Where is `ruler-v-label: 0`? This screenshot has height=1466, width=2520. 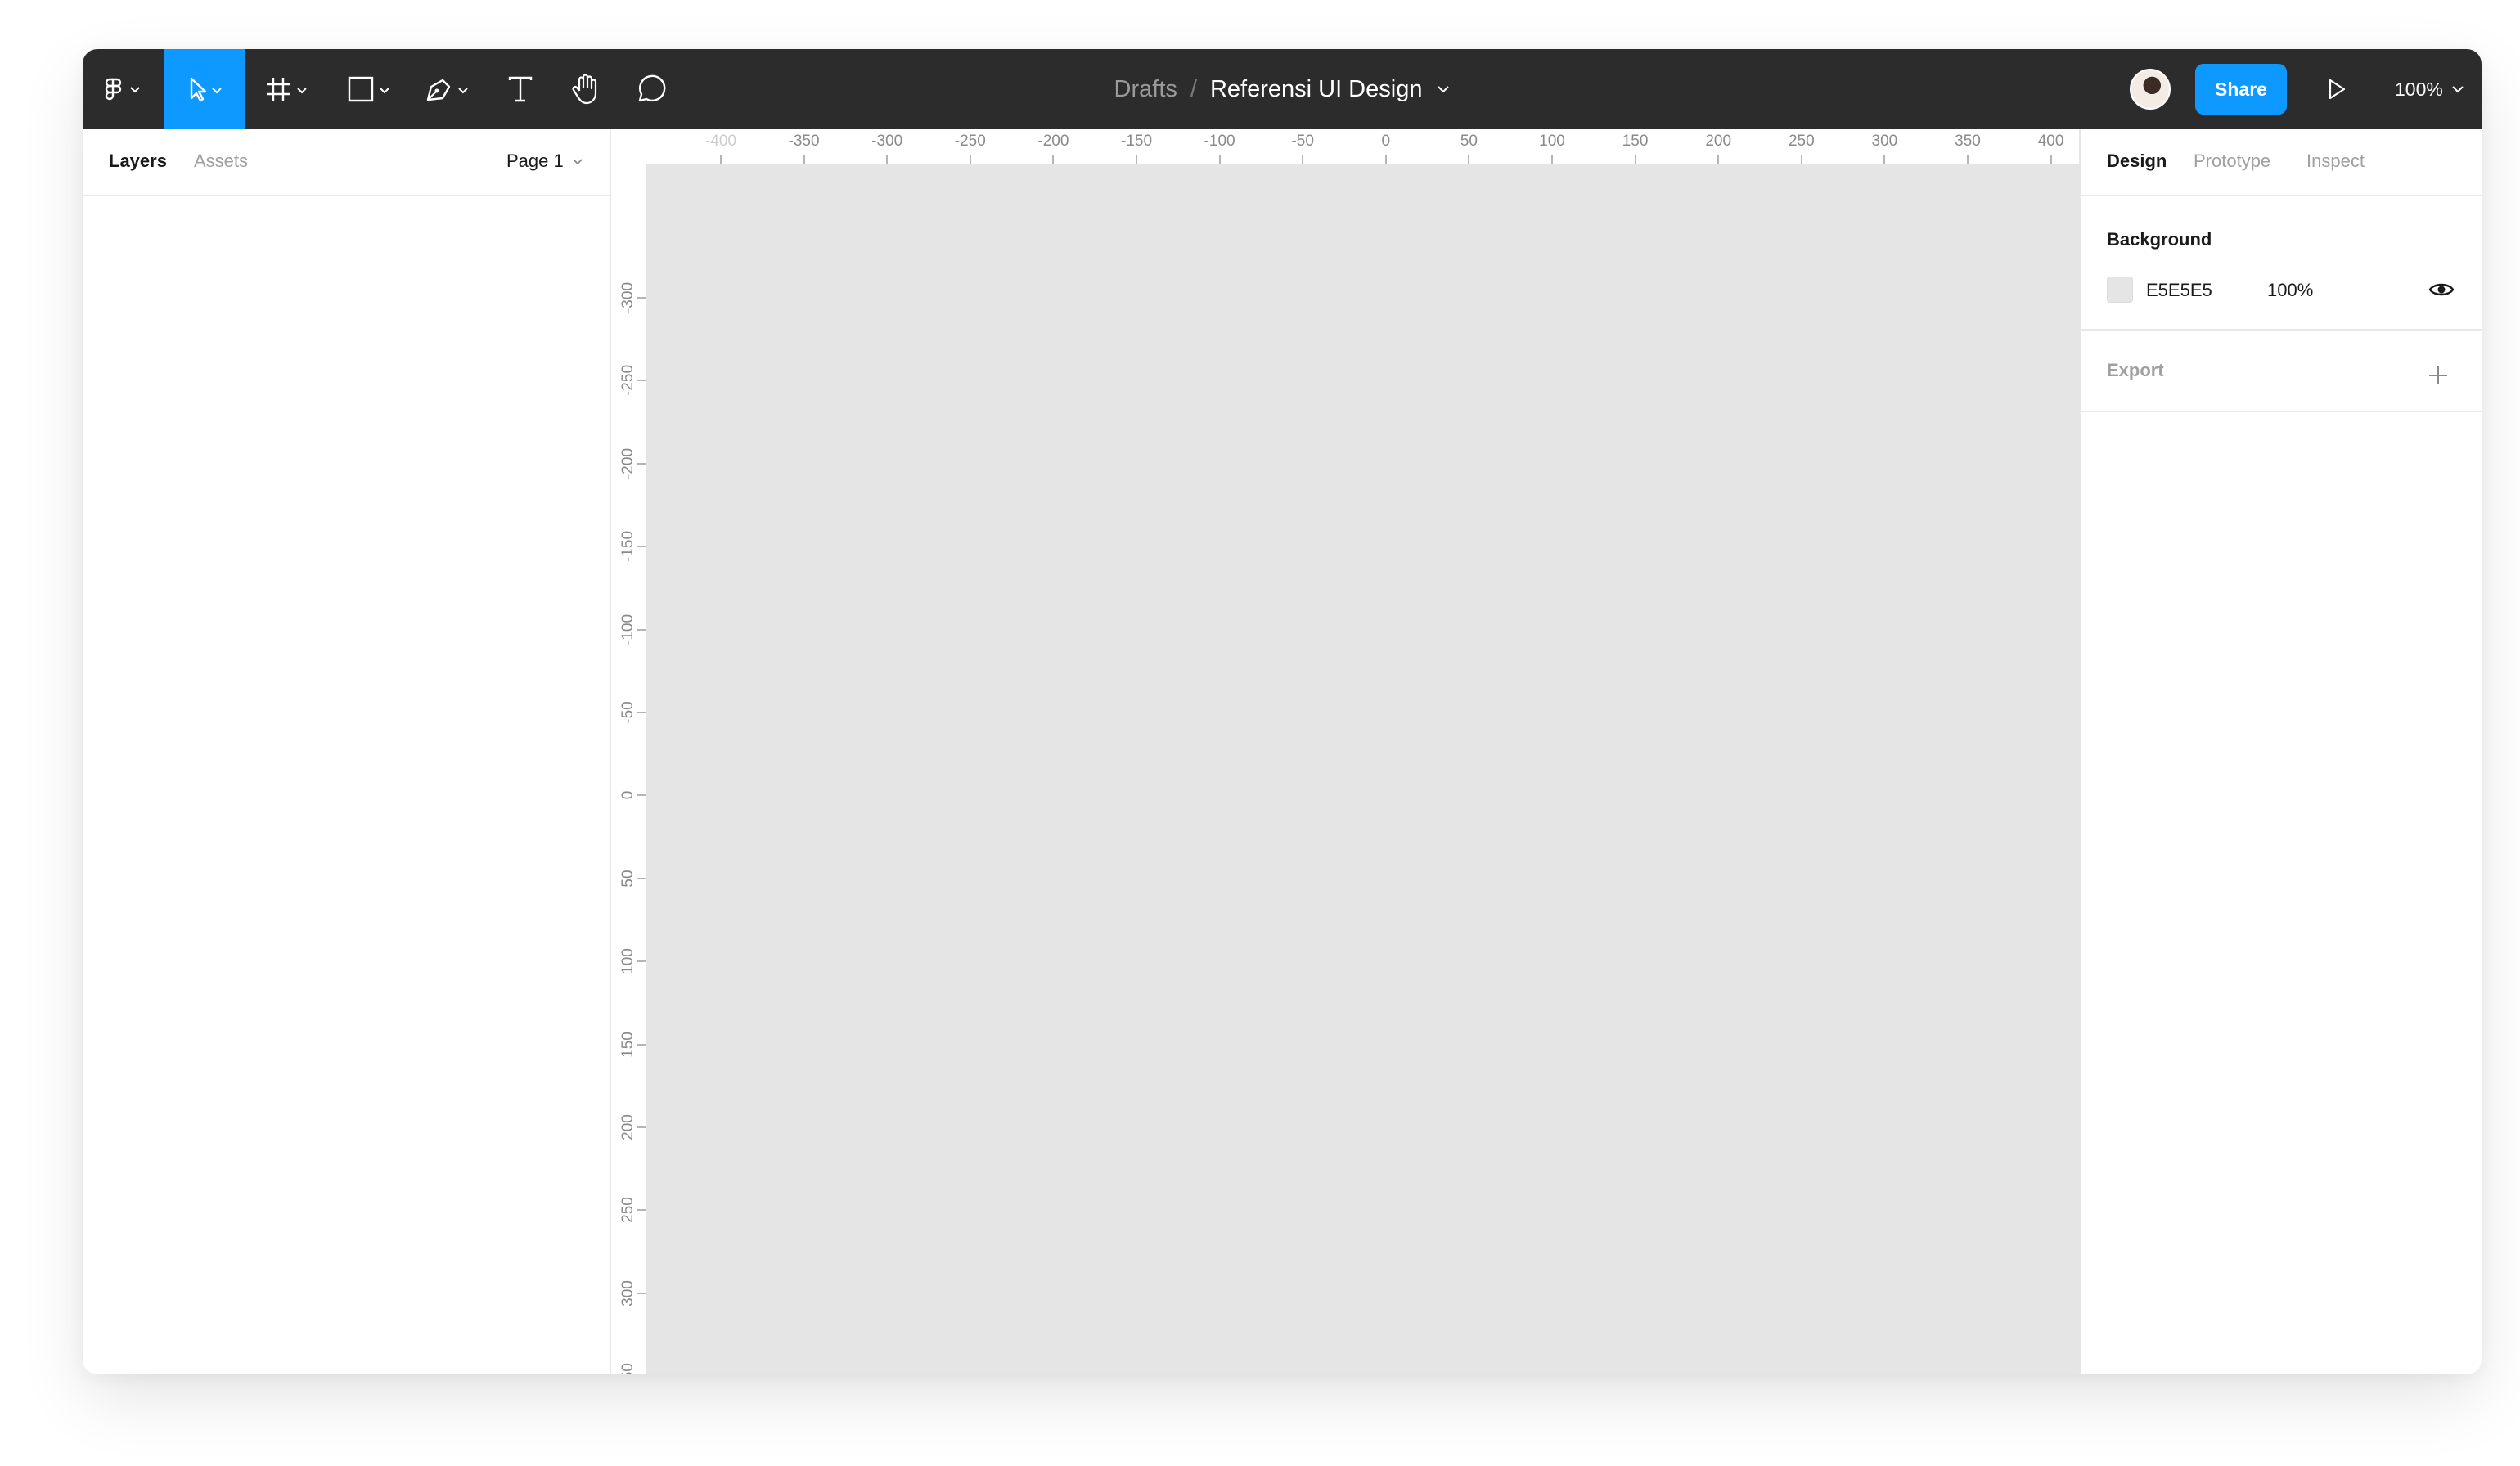
ruler-v-label: 0 is located at coordinates (628, 795).